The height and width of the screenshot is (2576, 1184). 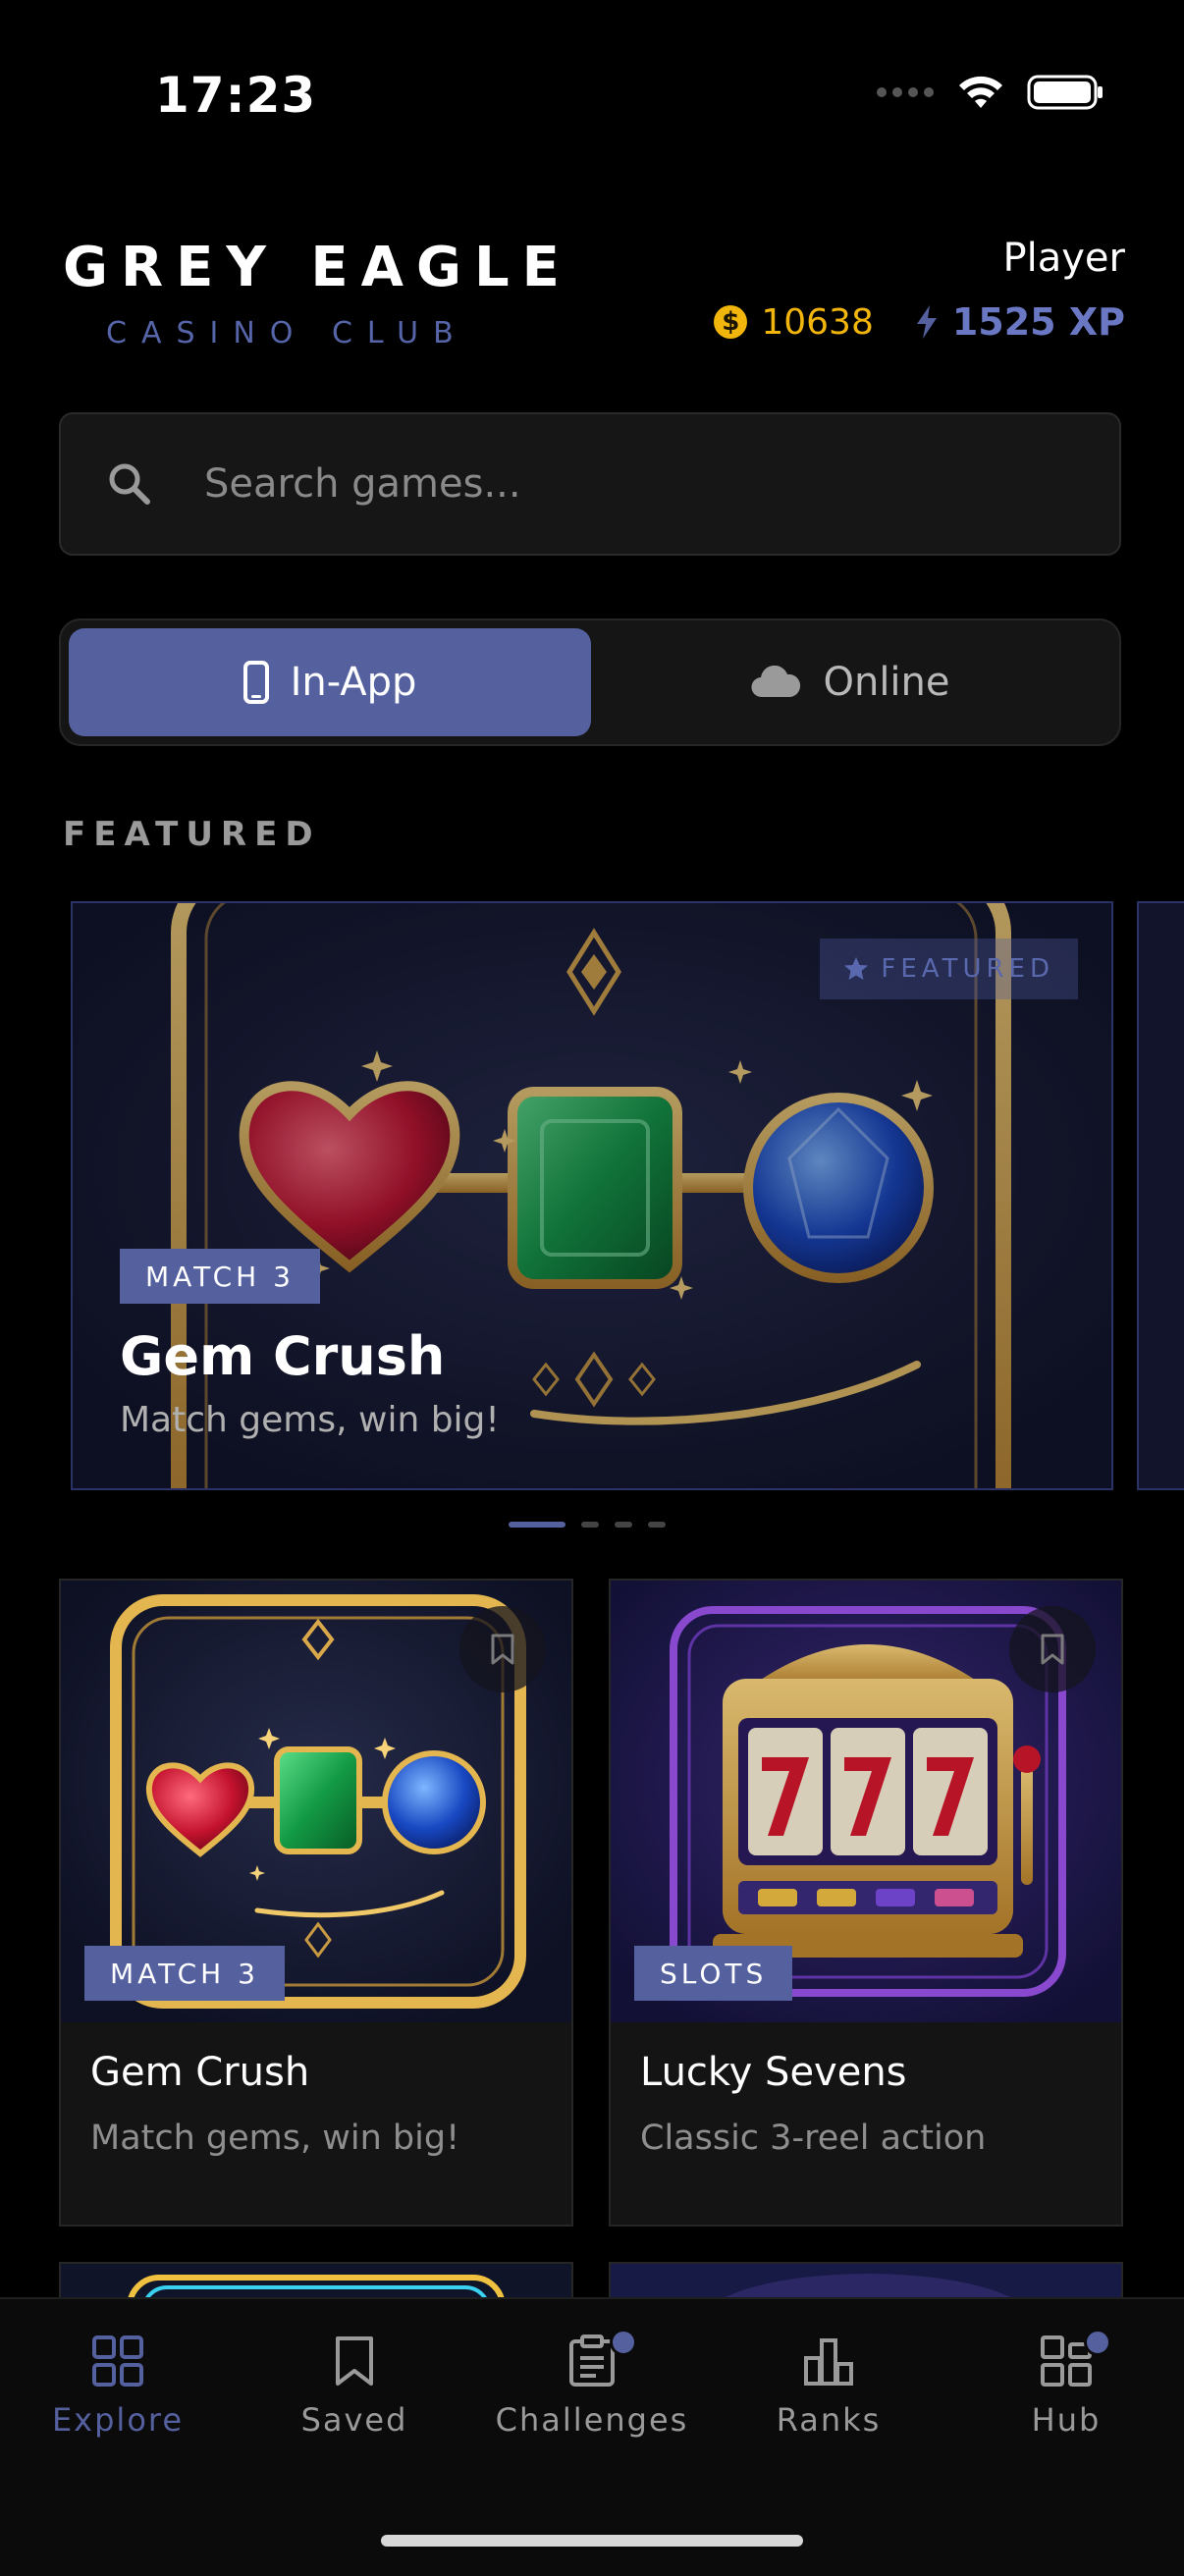 I want to click on player-name: Player, so click(x=1064, y=258).